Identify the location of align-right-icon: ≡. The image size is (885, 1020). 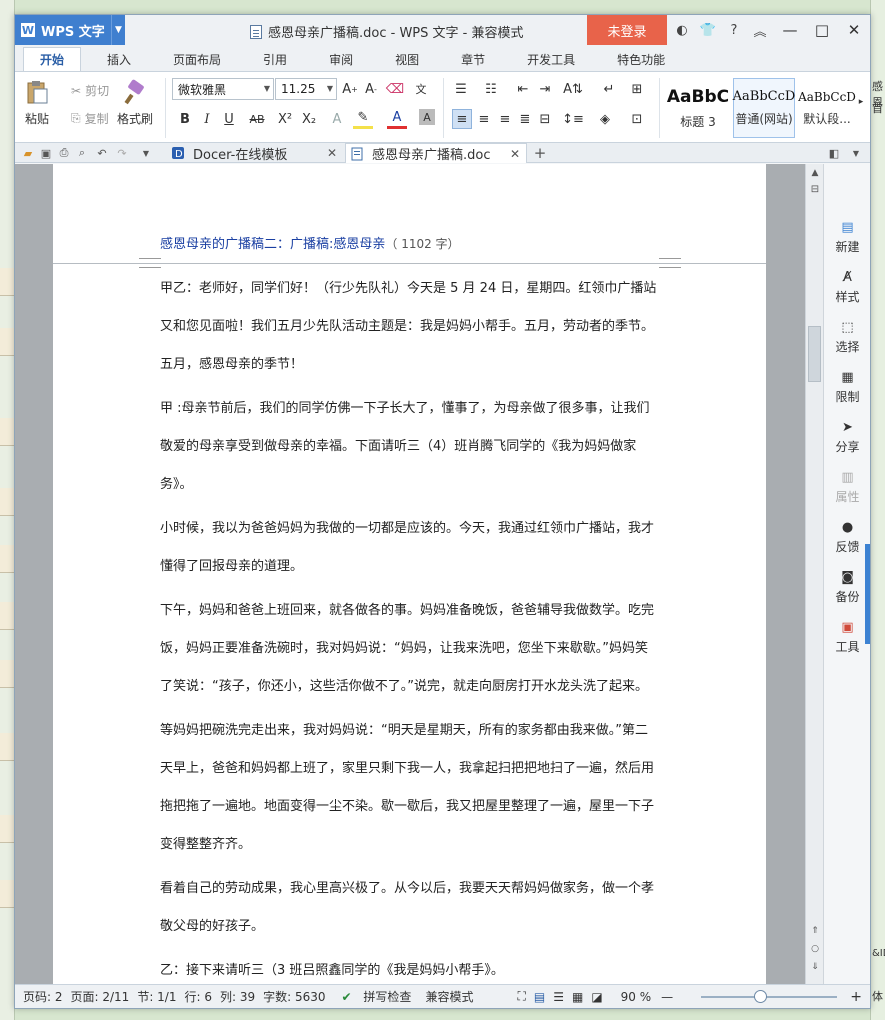
(505, 119).